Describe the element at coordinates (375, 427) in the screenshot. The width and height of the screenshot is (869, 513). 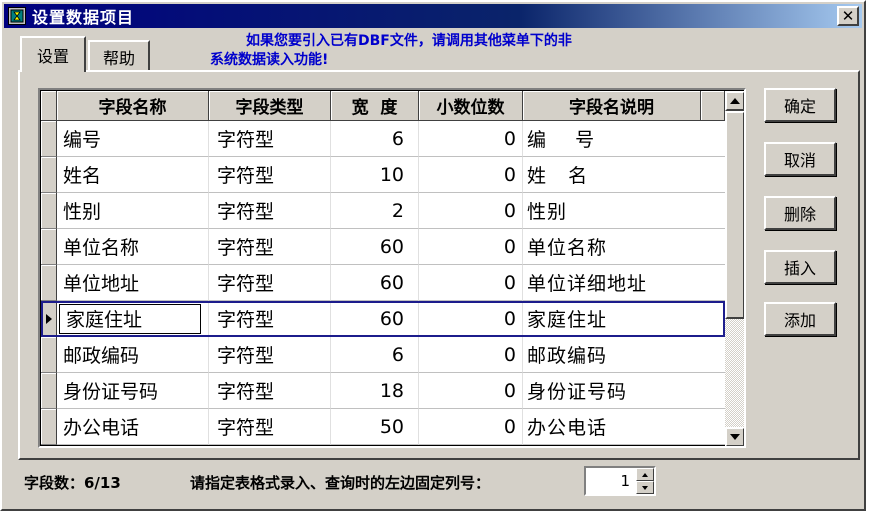
I see `cell-width: 50` at that location.